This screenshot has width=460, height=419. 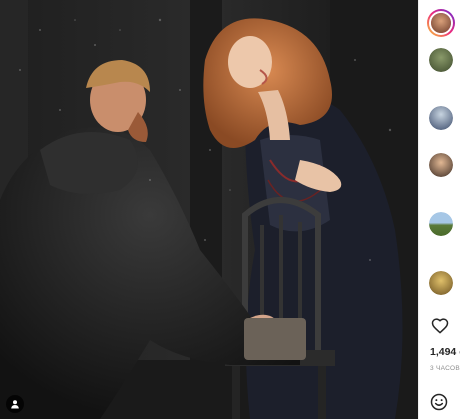 I want to click on heart-outline-icon, so click(x=440, y=326).